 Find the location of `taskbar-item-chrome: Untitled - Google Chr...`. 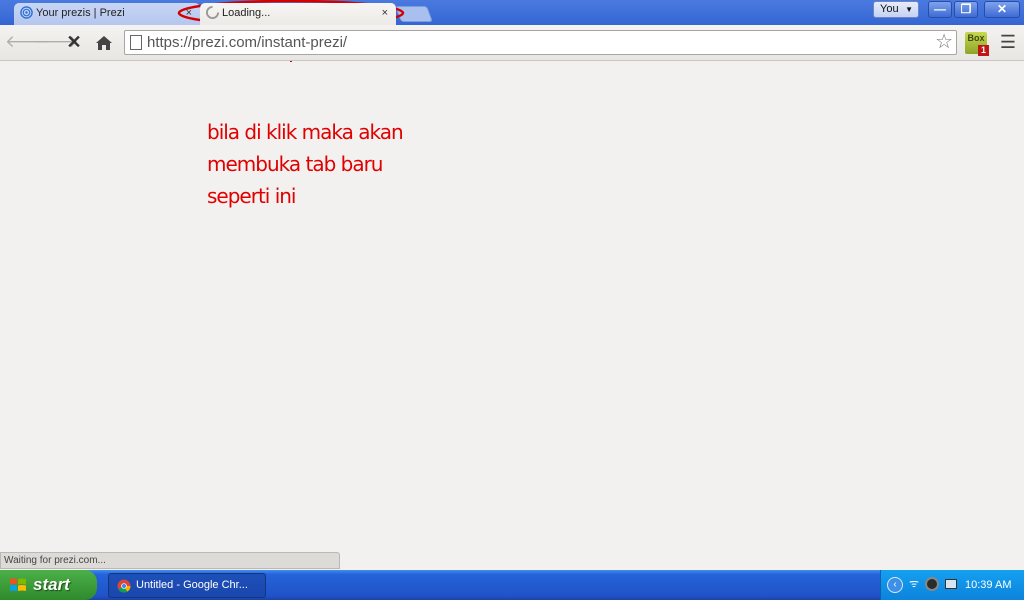

taskbar-item-chrome: Untitled - Google Chr... is located at coordinates (187, 585).